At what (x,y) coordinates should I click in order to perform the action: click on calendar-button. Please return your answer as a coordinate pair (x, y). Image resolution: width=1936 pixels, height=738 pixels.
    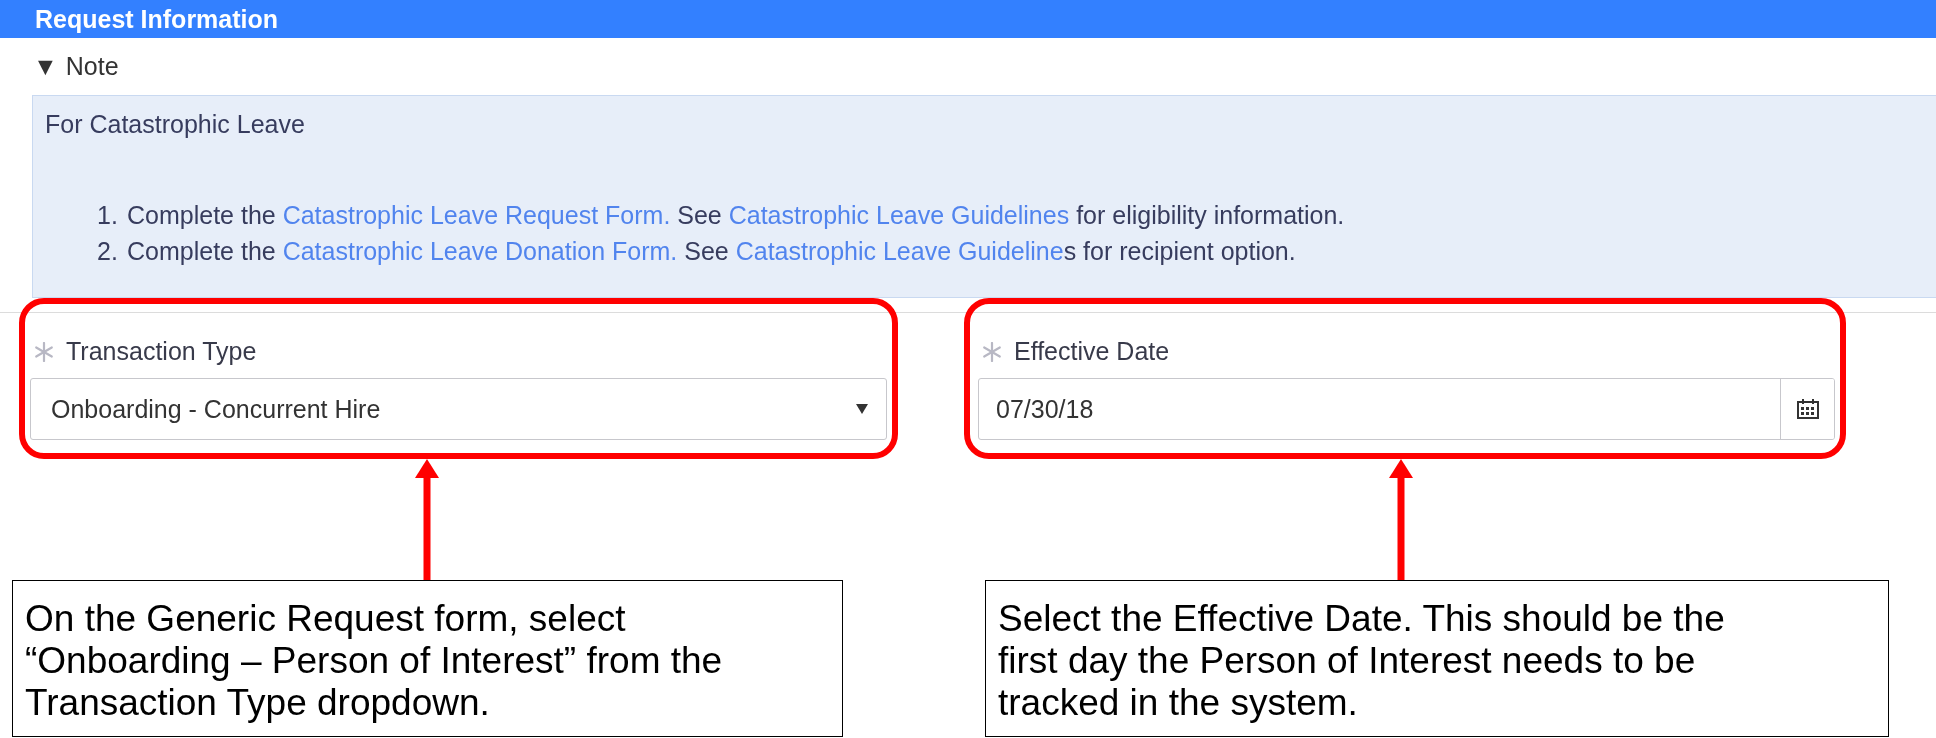
    Looking at the image, I should click on (1807, 409).